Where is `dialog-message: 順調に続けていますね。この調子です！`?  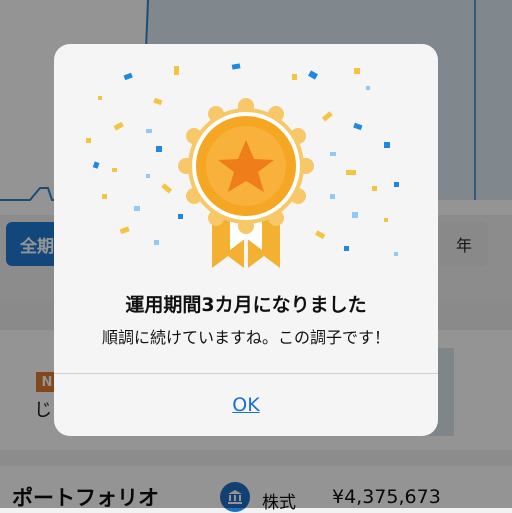
dialog-message: 順調に続けていますね。この調子です！ is located at coordinates (245, 337).